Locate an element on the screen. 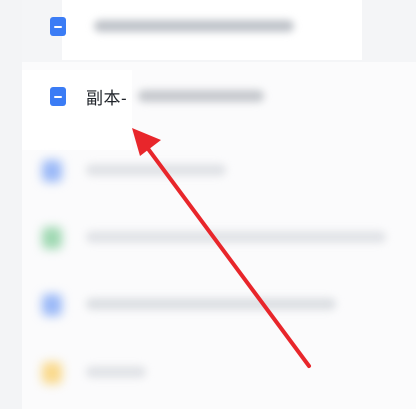  arrow-head is located at coordinates (146, 142).